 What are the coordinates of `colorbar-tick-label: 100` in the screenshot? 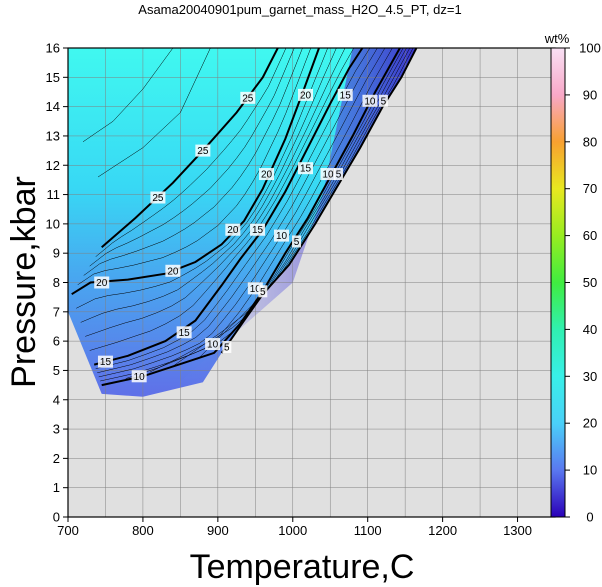 It's located at (590, 48).